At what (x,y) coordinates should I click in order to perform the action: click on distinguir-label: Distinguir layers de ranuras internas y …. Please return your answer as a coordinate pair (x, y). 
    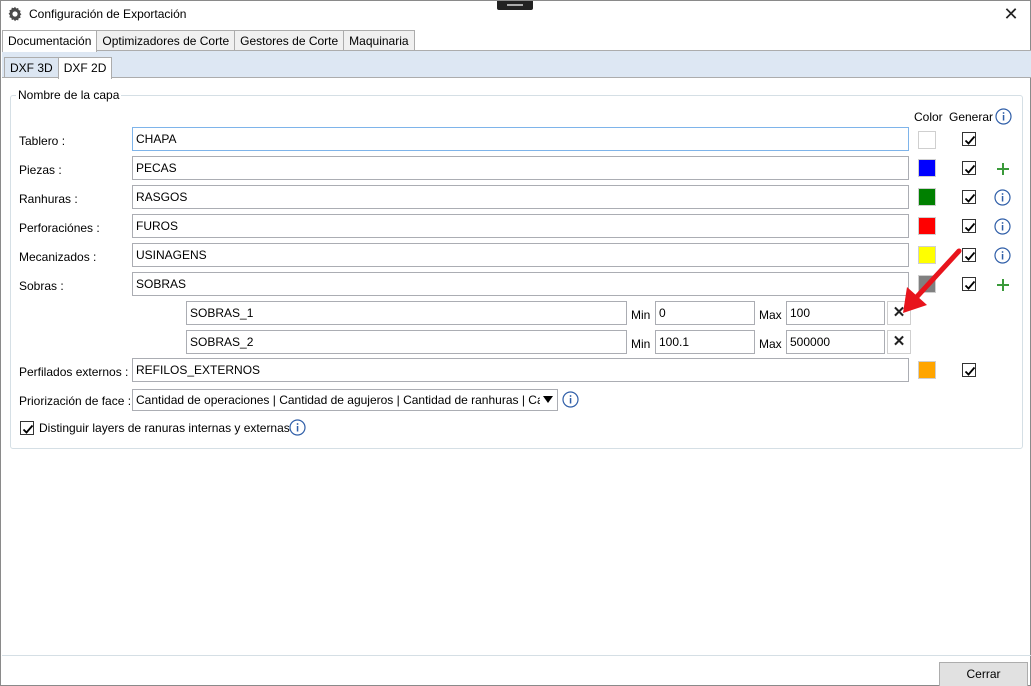
    Looking at the image, I should click on (164, 428).